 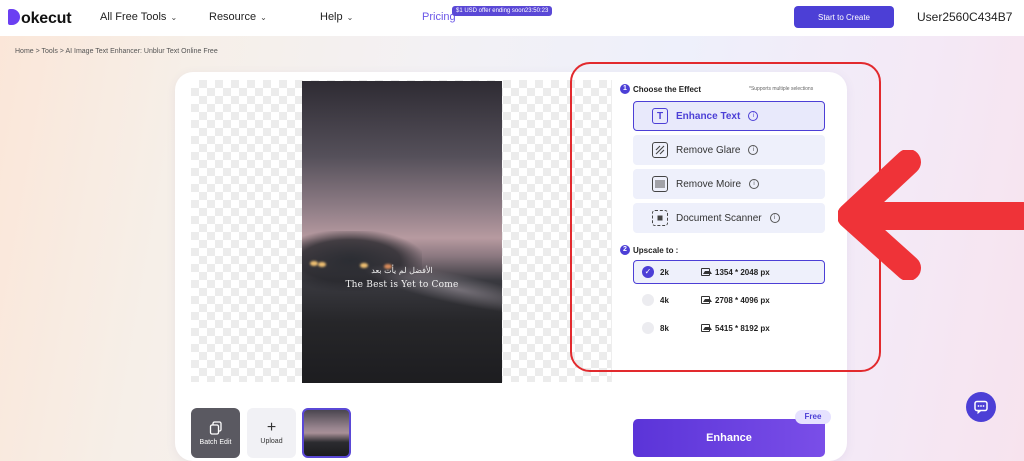 I want to click on batch-edit-button: Batch Edit, so click(x=215, y=433).